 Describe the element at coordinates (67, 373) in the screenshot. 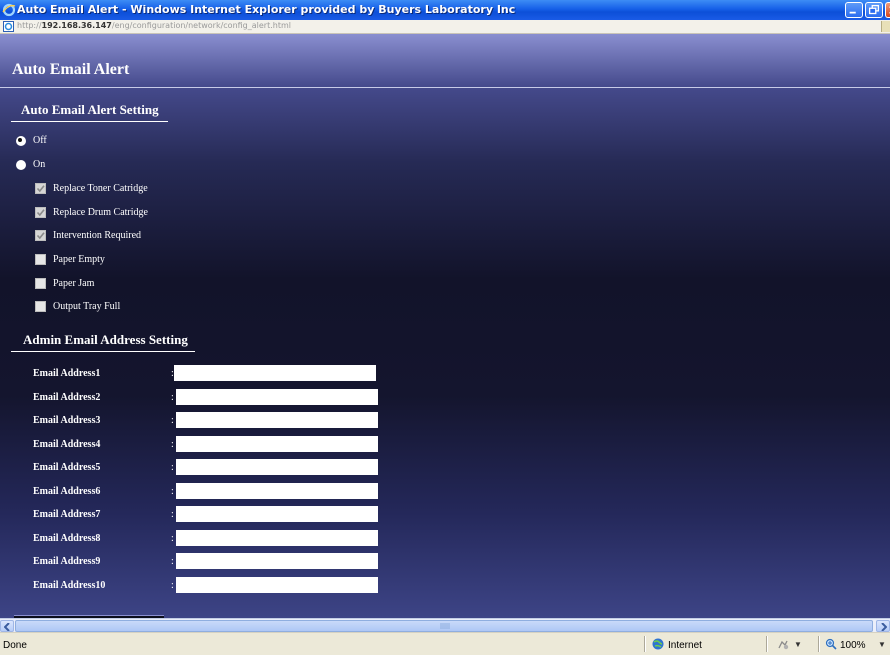

I see `email-label-1: Email Address1` at that location.